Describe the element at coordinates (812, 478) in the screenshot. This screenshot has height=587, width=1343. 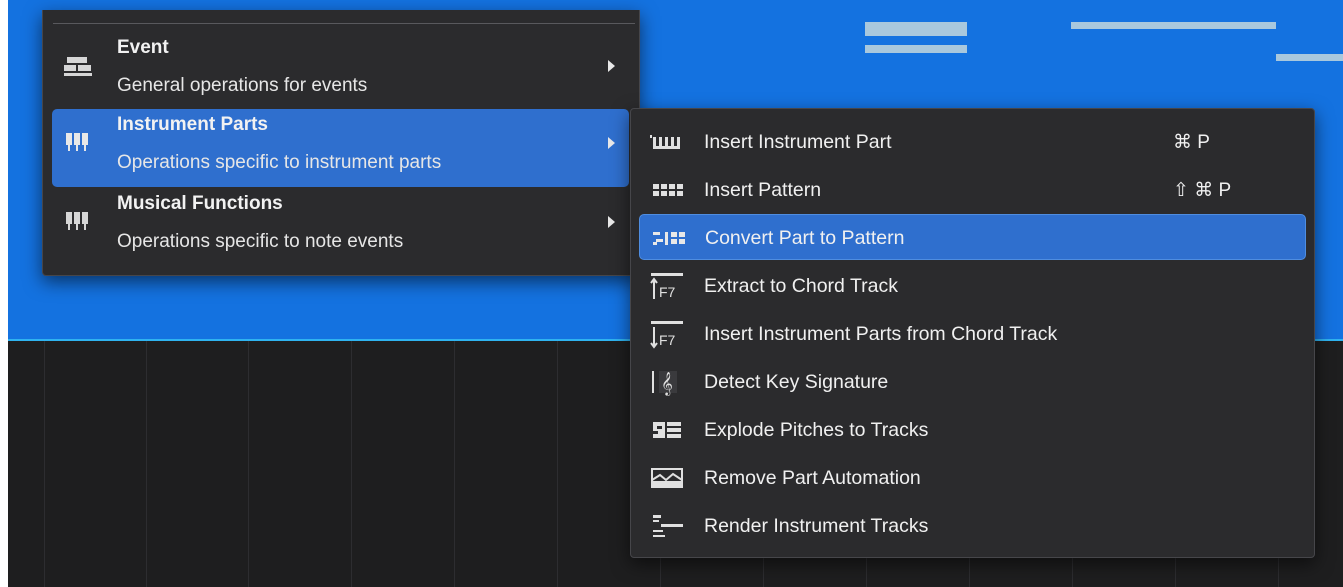
I see `menu-item-label: Remove Part Automation` at that location.